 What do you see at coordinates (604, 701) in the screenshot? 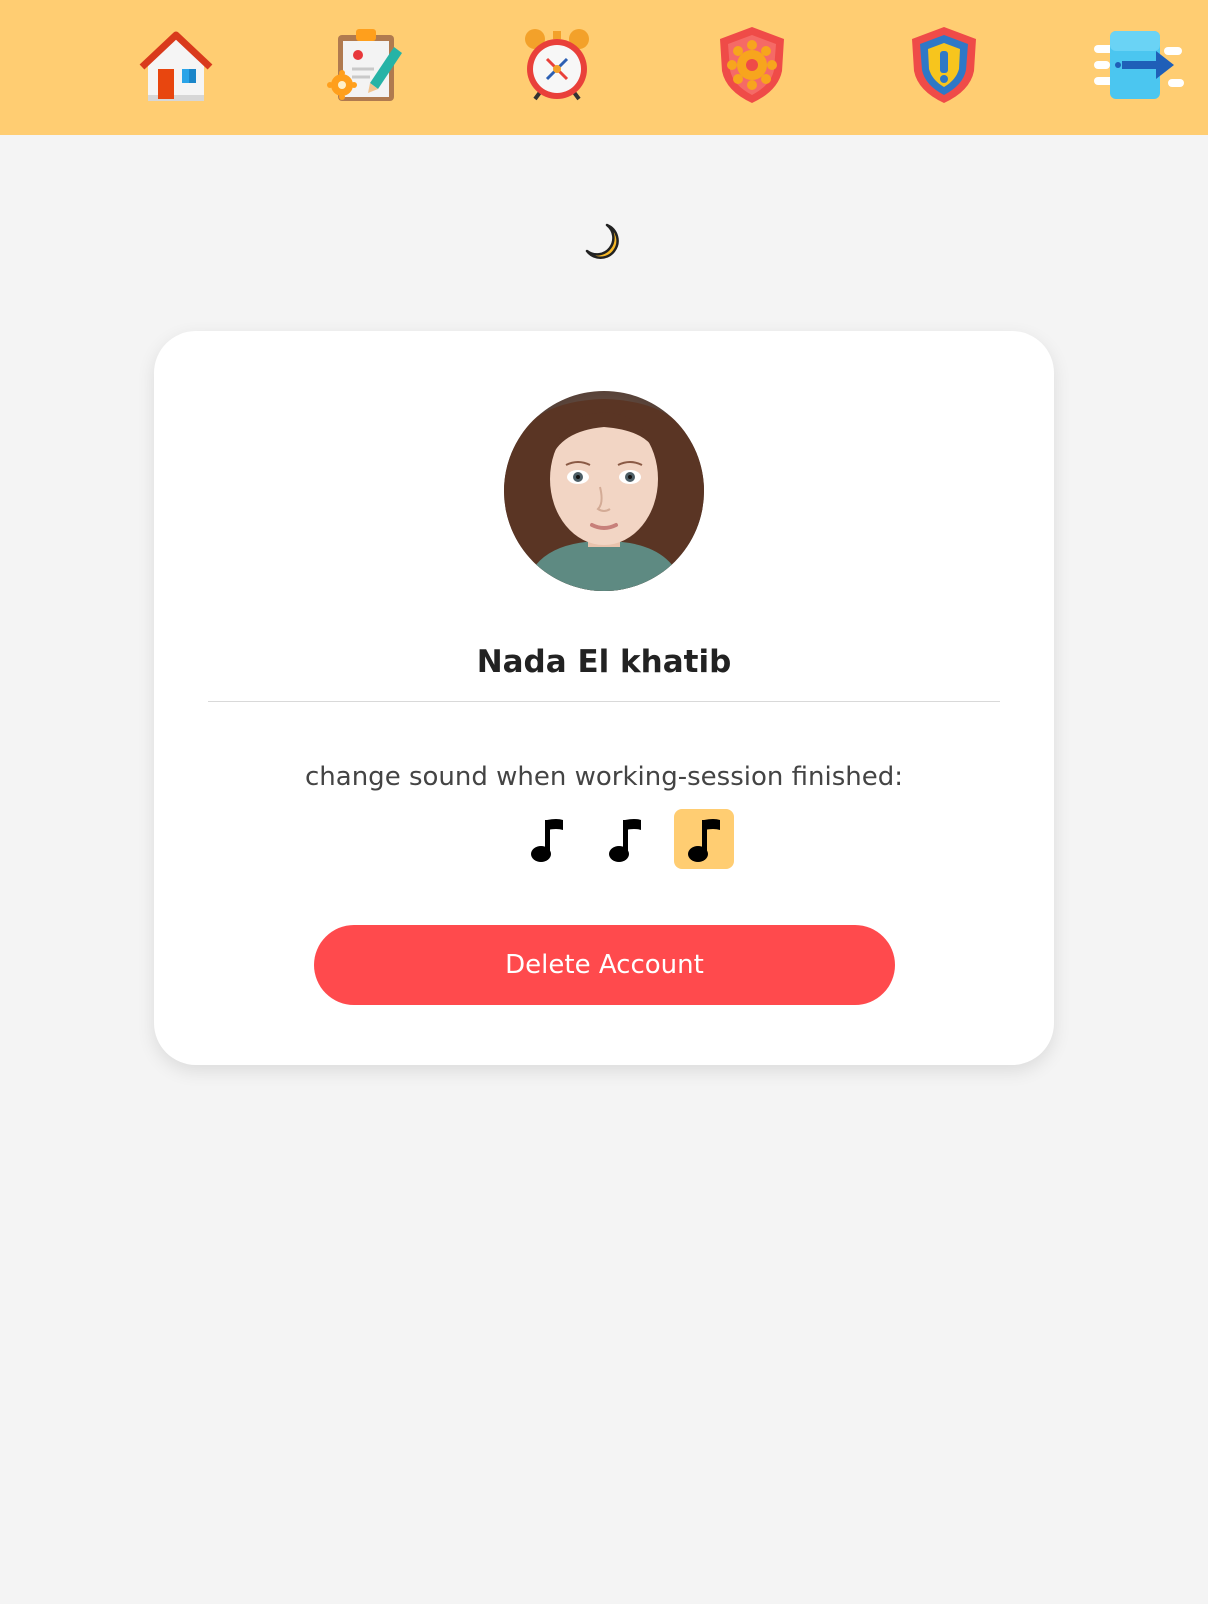
I see `divider` at bounding box center [604, 701].